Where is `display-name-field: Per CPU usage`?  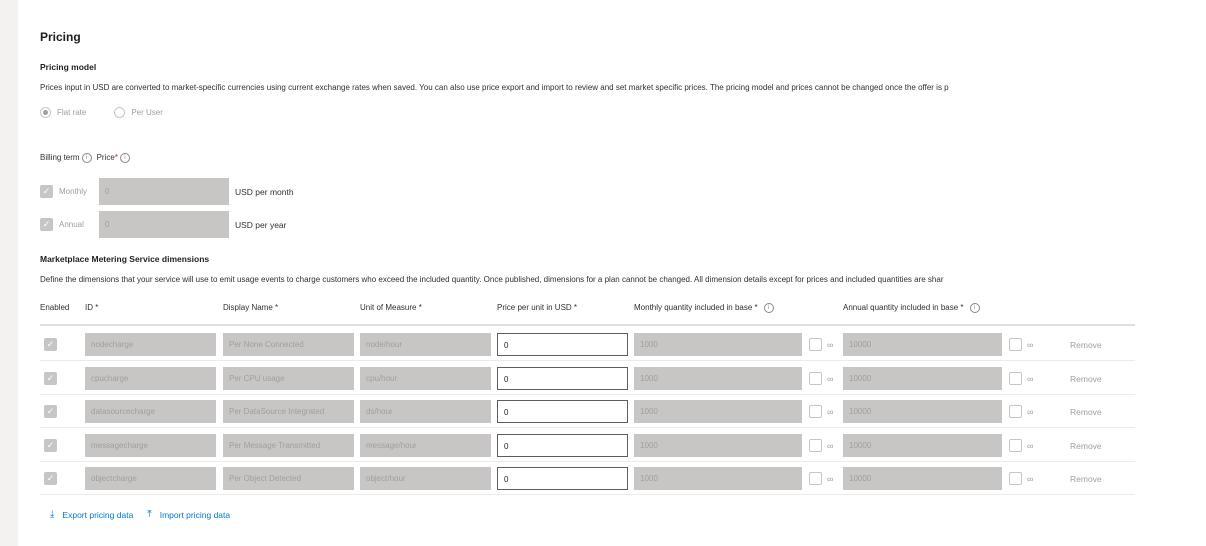
display-name-field: Per CPU usage is located at coordinates (288, 378).